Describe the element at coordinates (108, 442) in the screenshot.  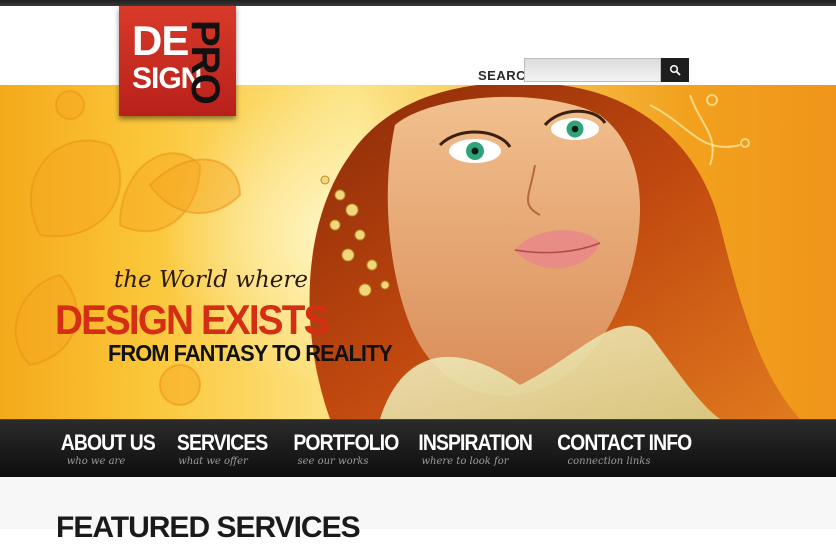
I see `nav-item-label: ABOUT US` at that location.